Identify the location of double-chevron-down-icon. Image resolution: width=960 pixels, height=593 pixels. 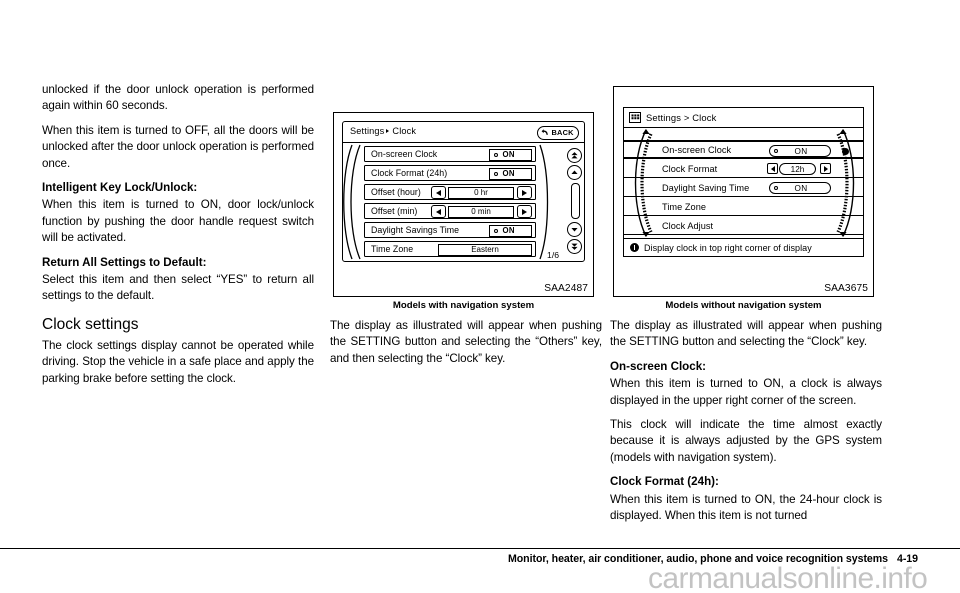
(574, 246).